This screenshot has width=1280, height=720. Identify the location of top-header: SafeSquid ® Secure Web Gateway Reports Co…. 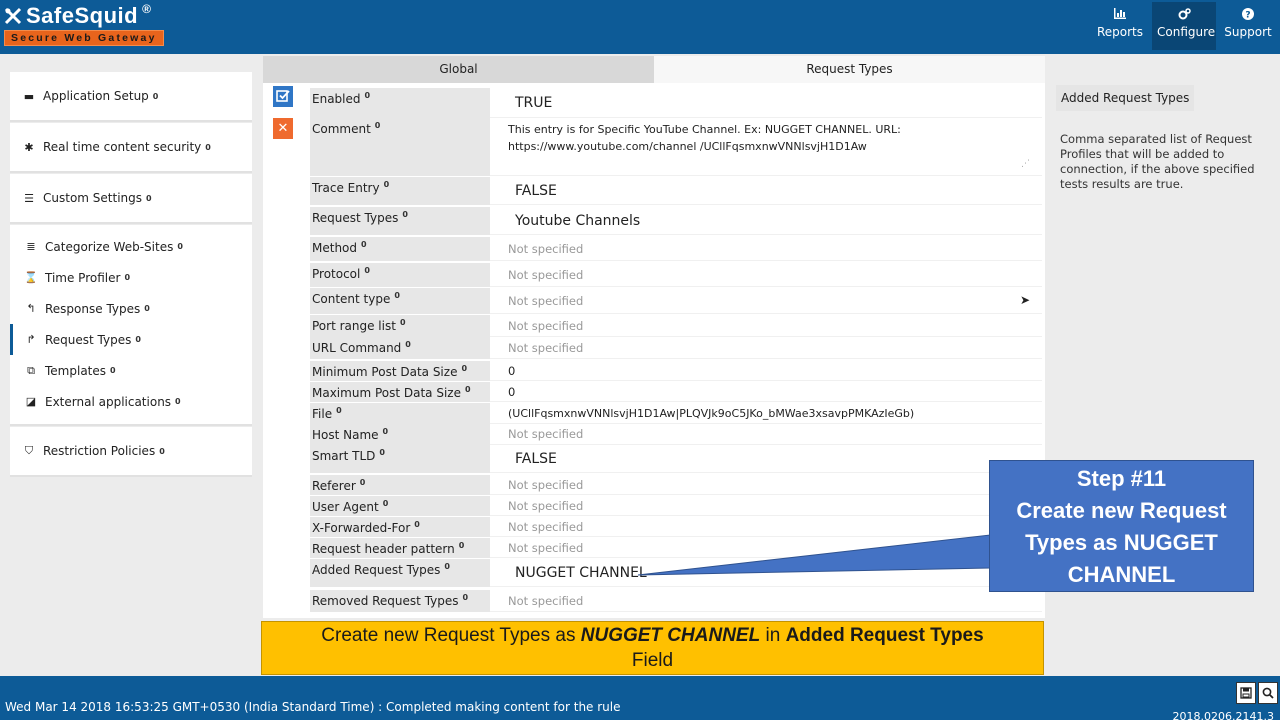
(640, 27).